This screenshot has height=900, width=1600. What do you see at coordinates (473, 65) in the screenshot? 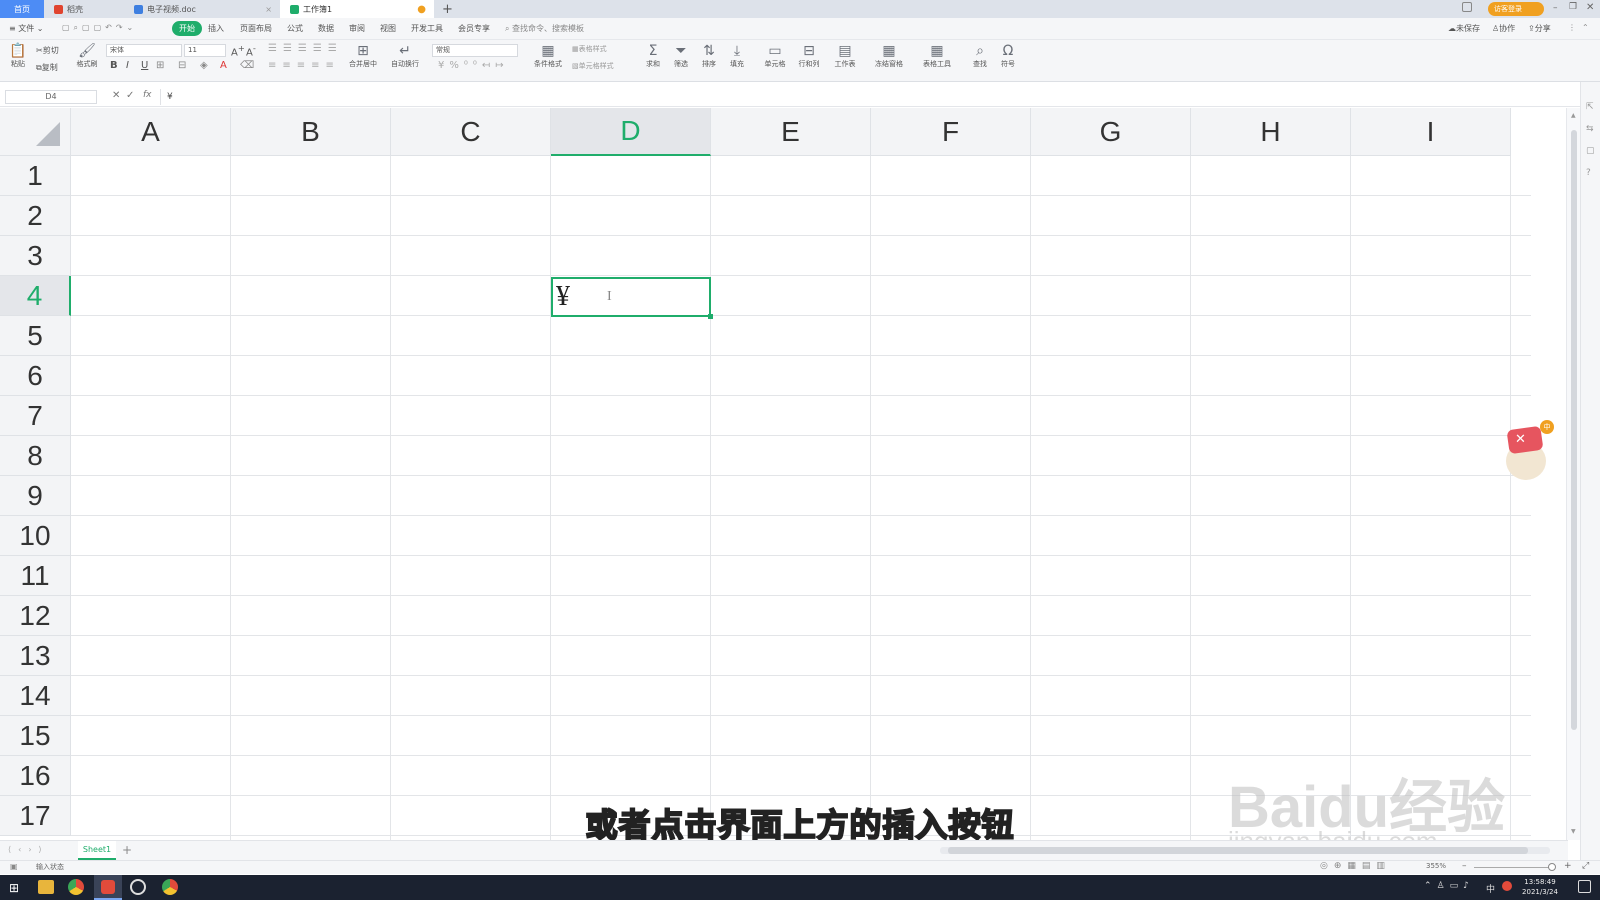
I see `number-format-icons: ¥%⁰⁰↤↦` at bounding box center [473, 65].